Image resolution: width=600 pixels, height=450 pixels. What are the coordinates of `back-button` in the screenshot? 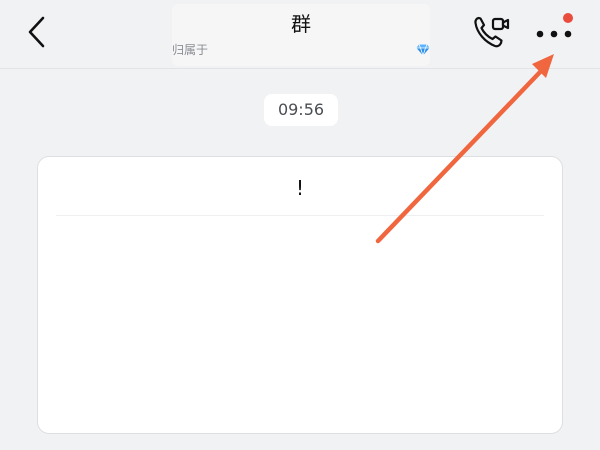 It's located at (38, 32).